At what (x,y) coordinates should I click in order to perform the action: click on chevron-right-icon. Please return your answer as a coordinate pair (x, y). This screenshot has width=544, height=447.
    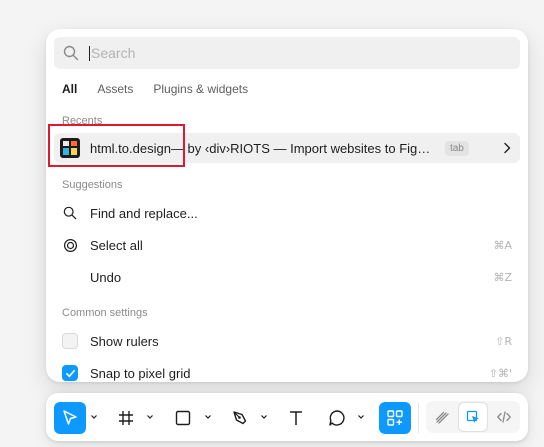
    Looking at the image, I should click on (507, 148).